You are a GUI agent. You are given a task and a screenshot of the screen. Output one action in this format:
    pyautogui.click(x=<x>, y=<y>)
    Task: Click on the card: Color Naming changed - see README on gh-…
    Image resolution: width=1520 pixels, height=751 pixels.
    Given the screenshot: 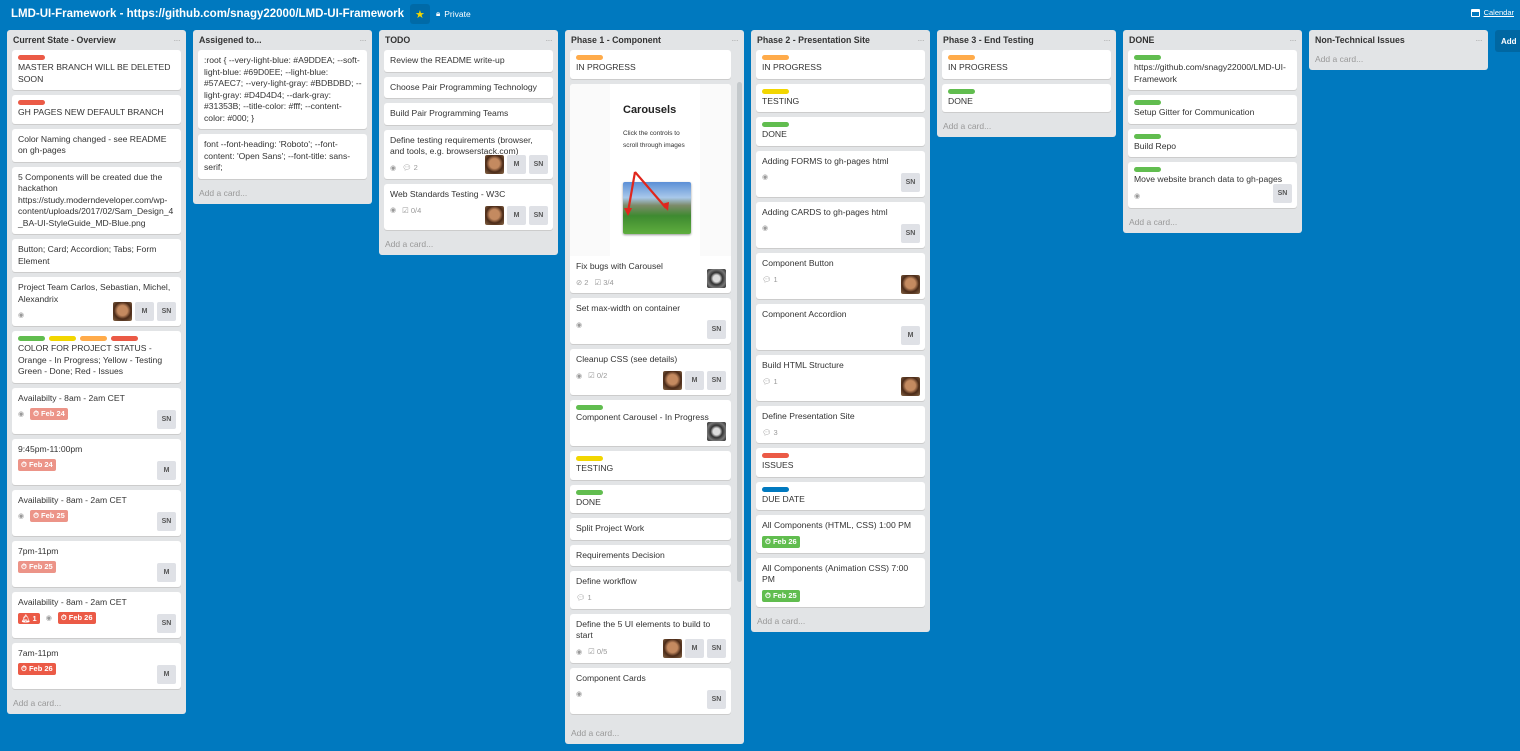 What is the action you would take?
    pyautogui.click(x=96, y=145)
    